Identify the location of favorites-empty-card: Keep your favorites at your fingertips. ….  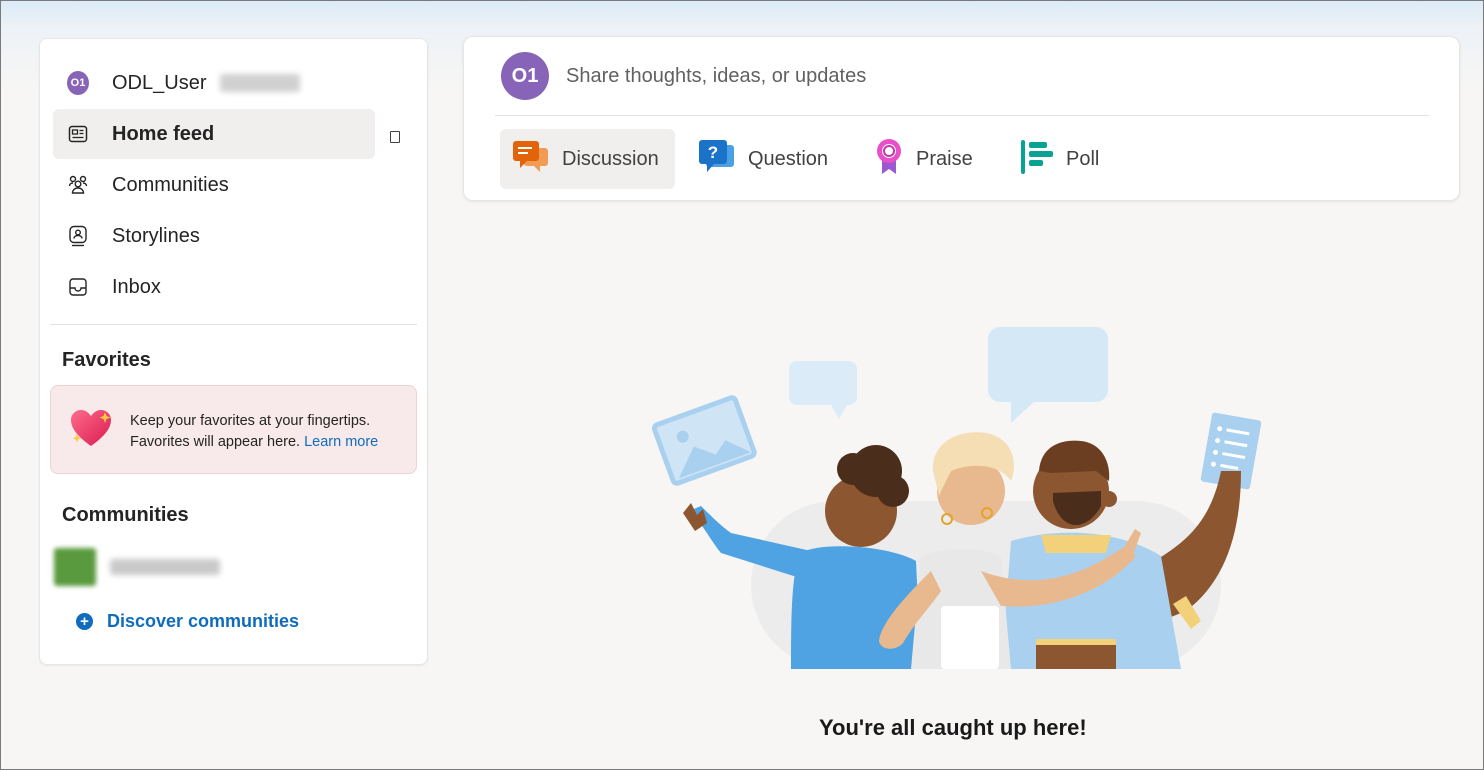
(233, 429).